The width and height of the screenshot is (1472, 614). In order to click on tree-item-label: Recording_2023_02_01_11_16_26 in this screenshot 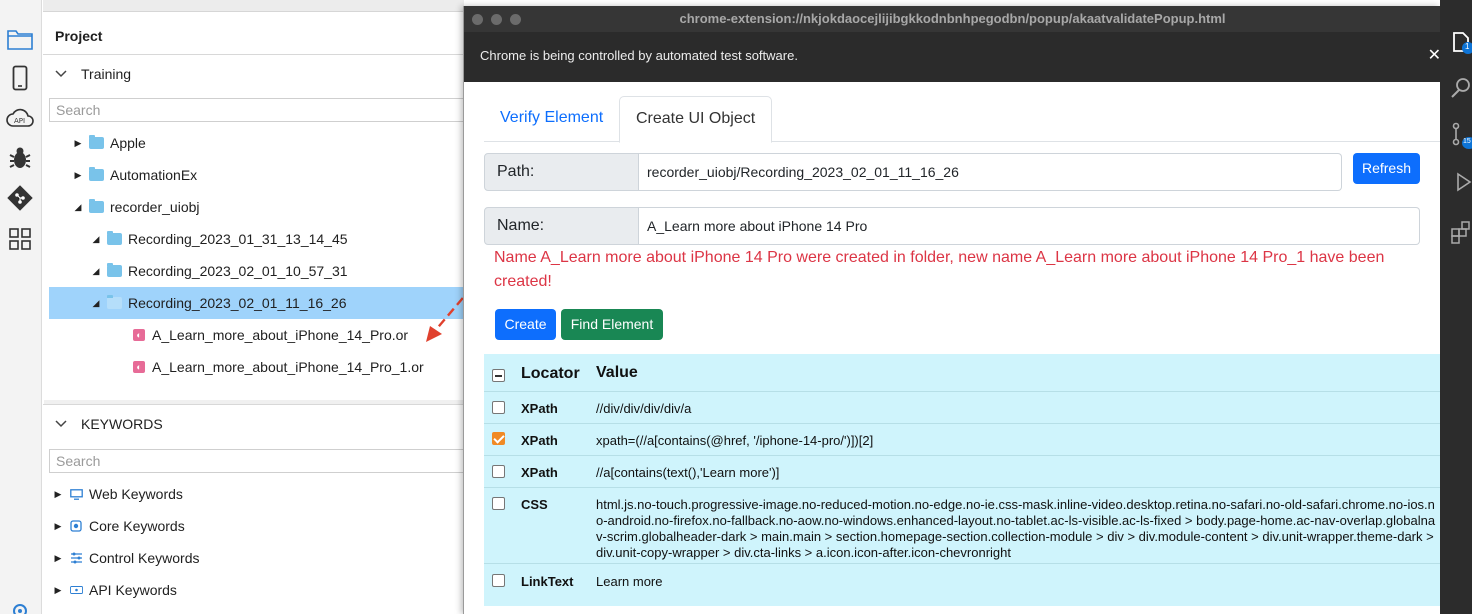, I will do `click(237, 303)`.